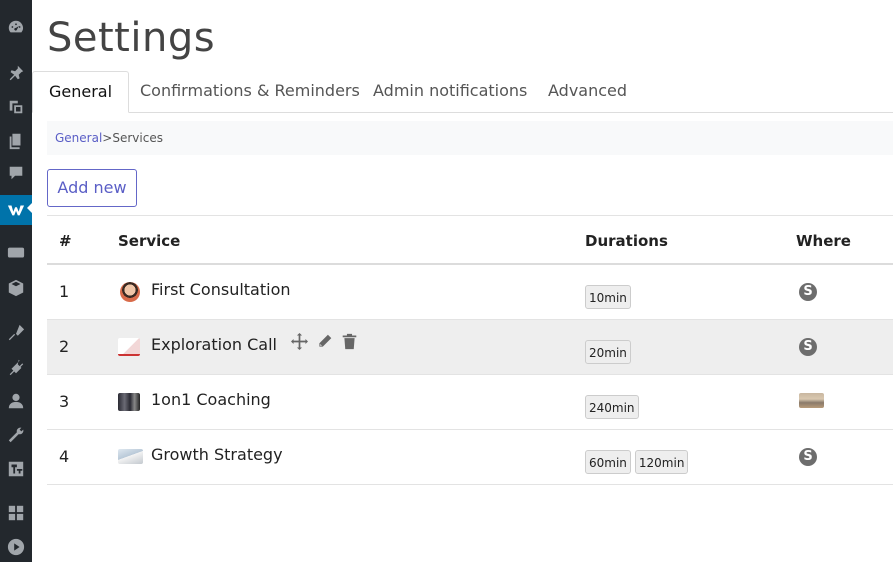  Describe the element at coordinates (16, 210) in the screenshot. I see `booking-plugin-icon` at that location.